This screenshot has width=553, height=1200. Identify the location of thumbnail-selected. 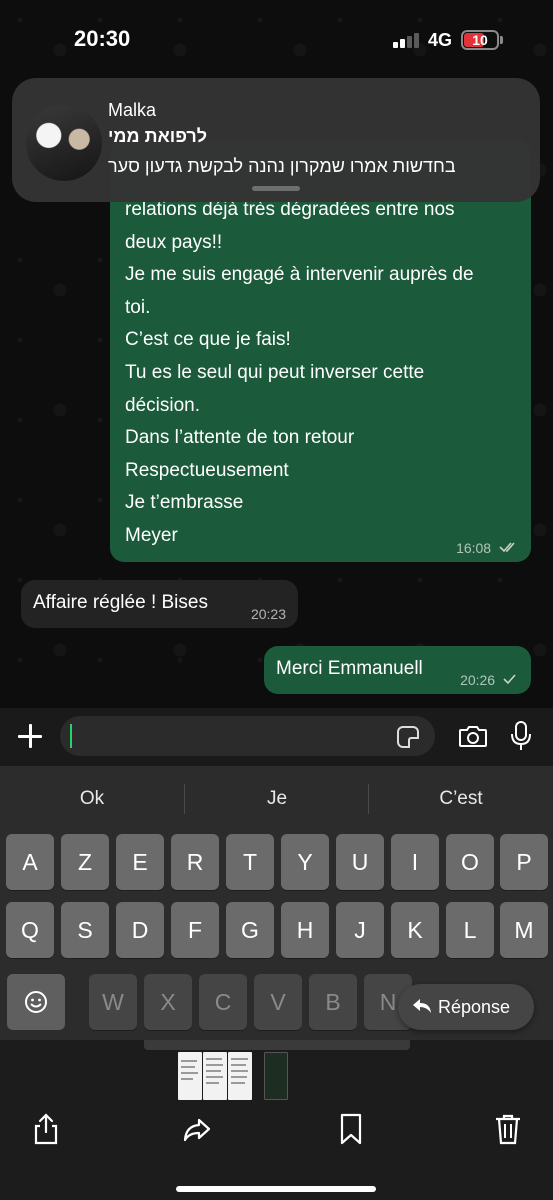
(276, 1076).